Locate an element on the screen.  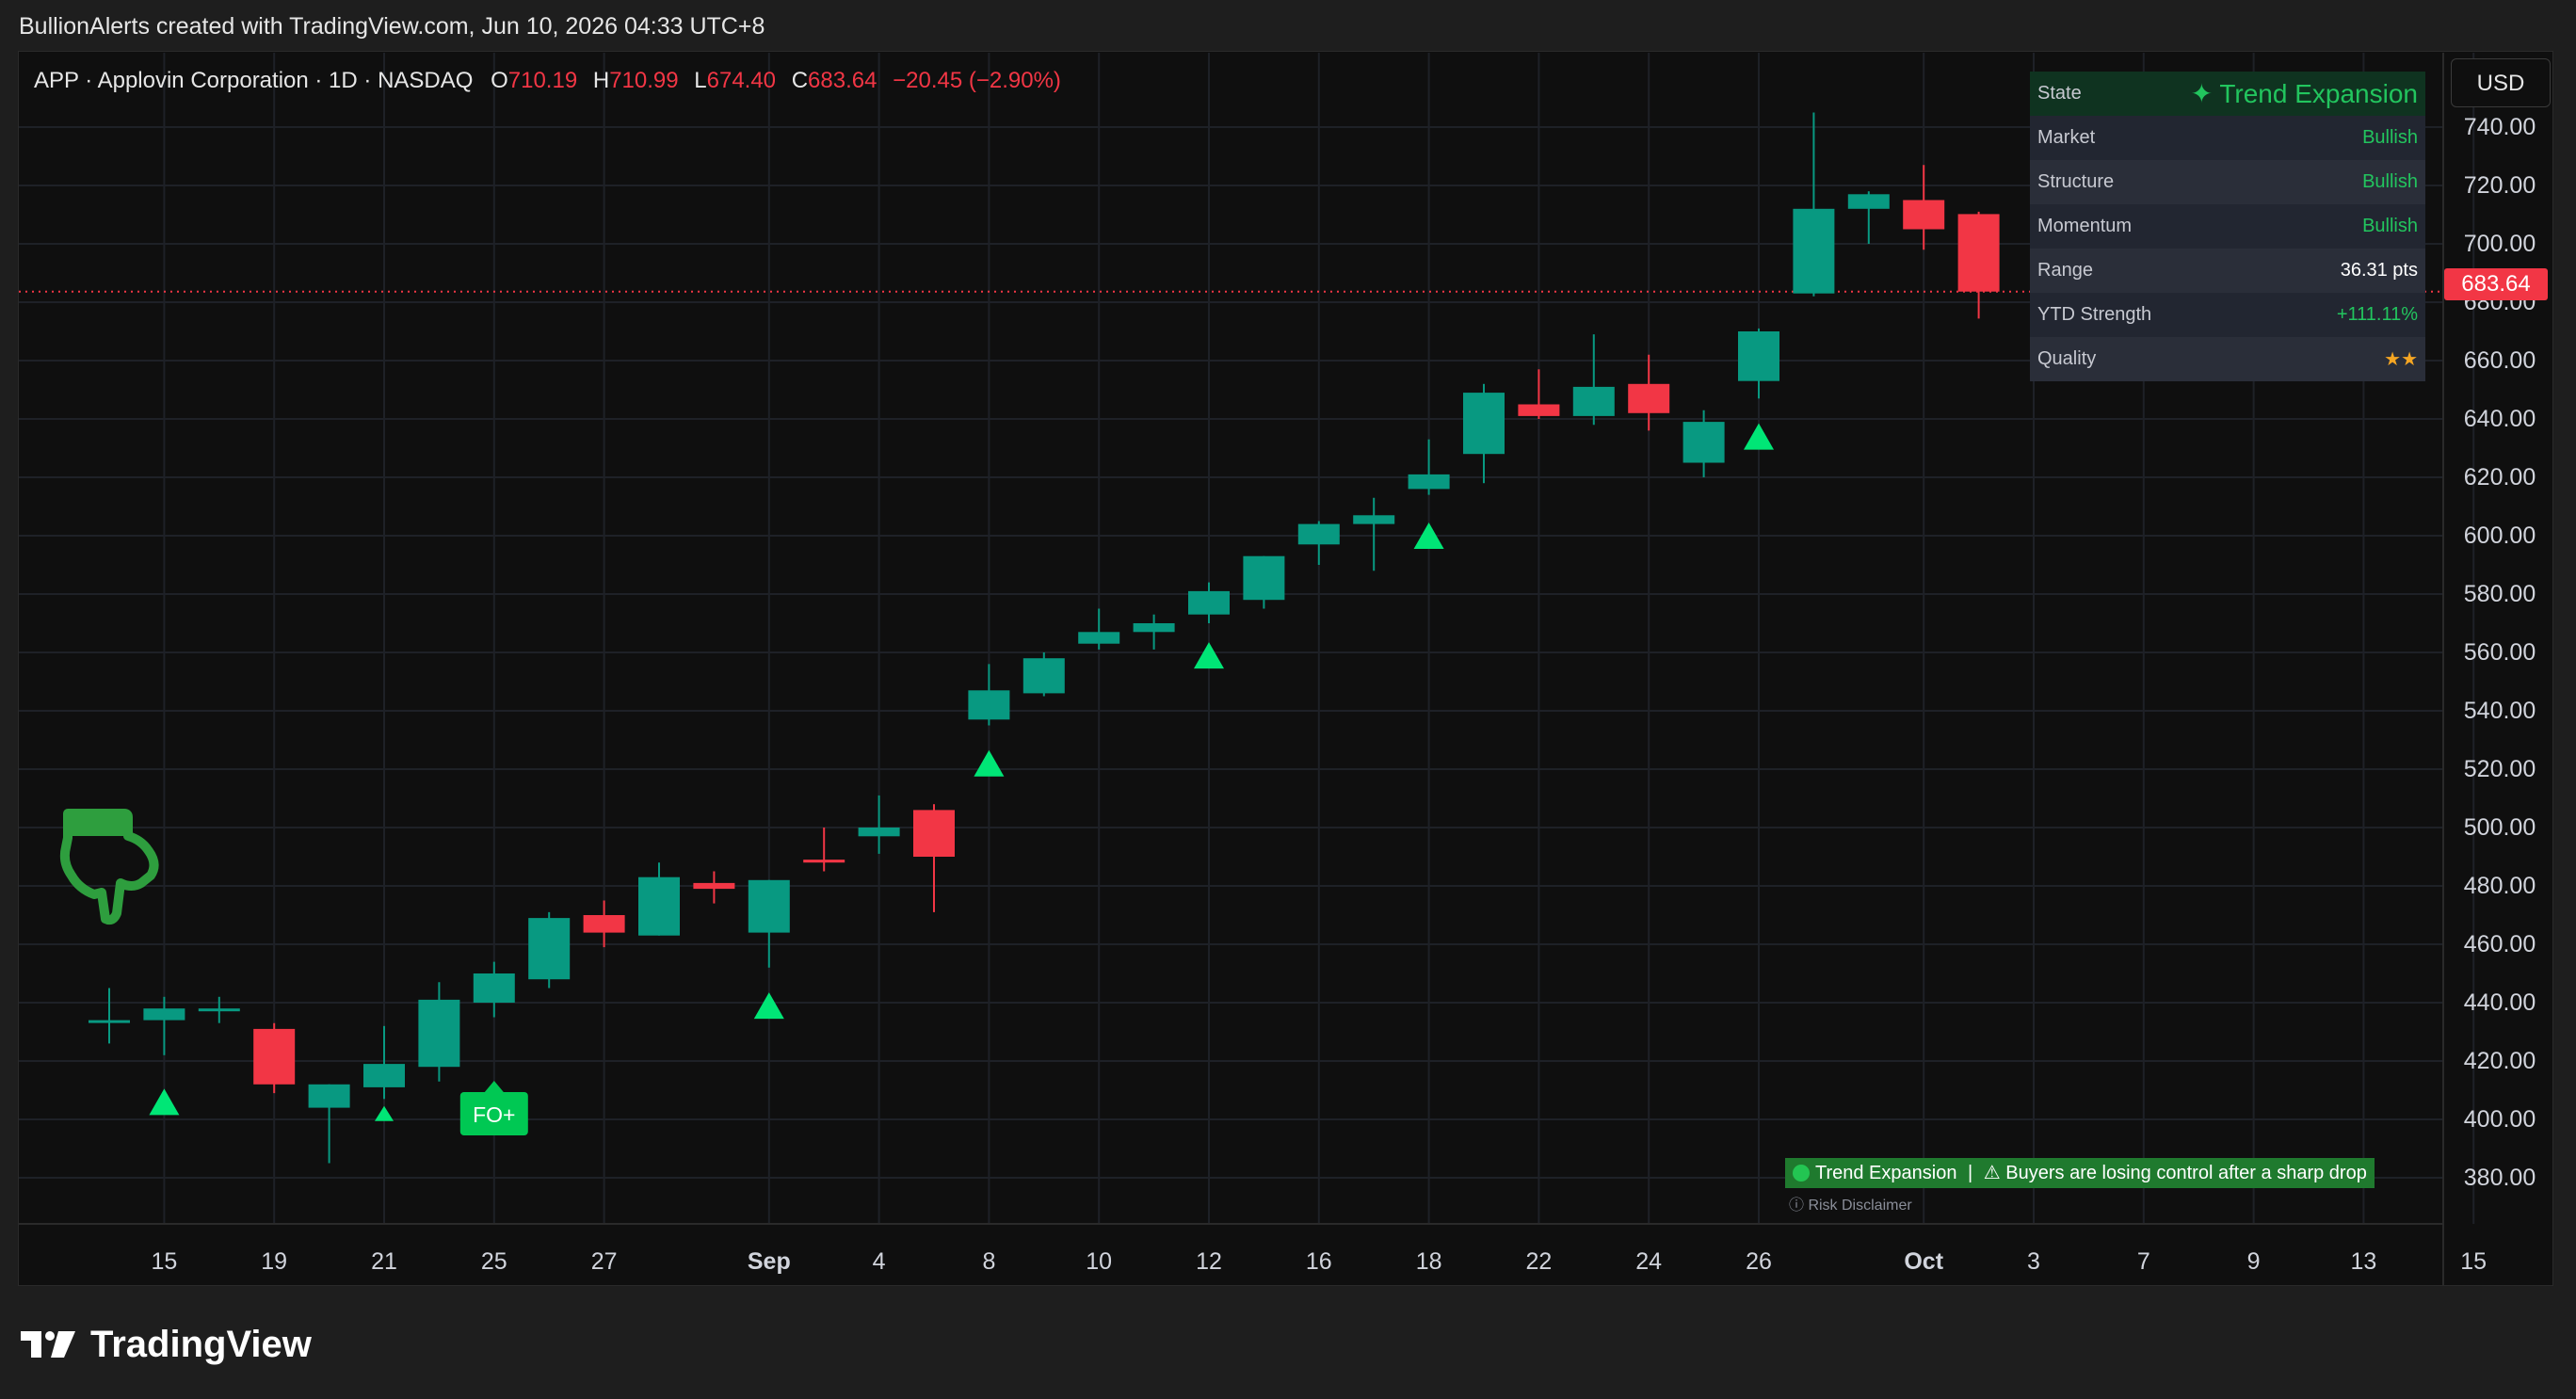
y-tick-label: 480.00 is located at coordinates (2500, 886).